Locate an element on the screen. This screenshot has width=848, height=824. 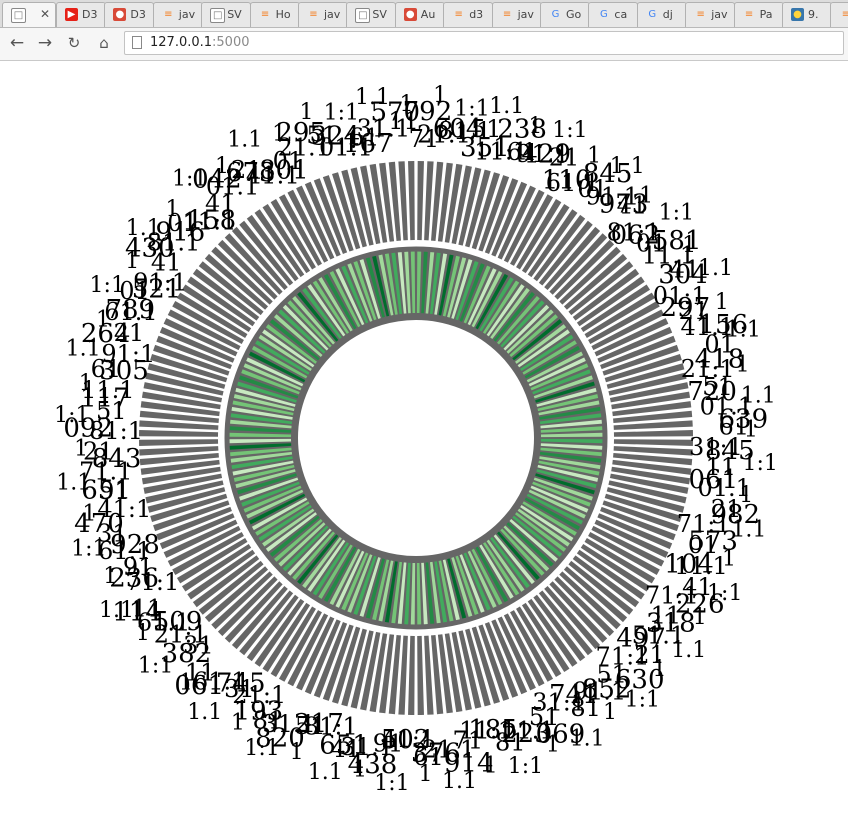
url-text: 127.0.0.1:5000 is located at coordinates (200, 42).